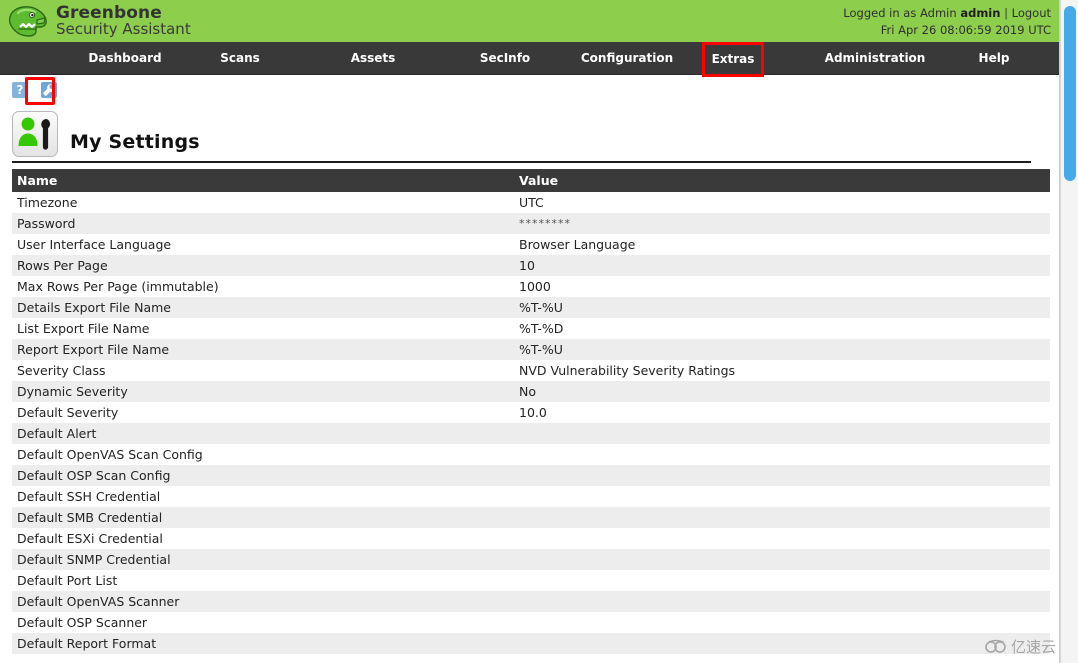  I want to click on setting-name-cell: Default Alert, so click(57, 433).